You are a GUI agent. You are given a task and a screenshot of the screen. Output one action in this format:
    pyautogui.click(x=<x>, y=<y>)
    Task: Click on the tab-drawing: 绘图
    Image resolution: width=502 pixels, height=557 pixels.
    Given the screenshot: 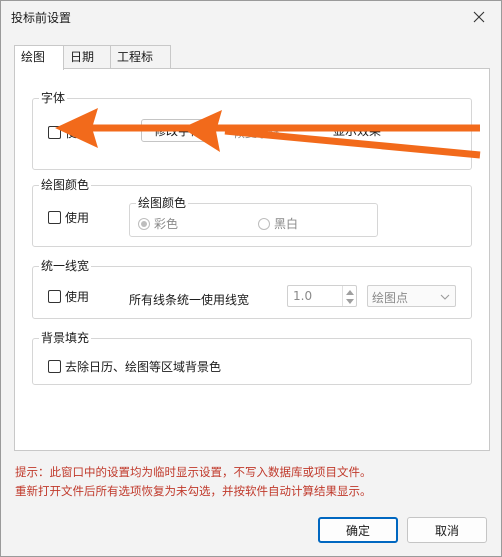 What is the action you would take?
    pyautogui.click(x=39, y=57)
    